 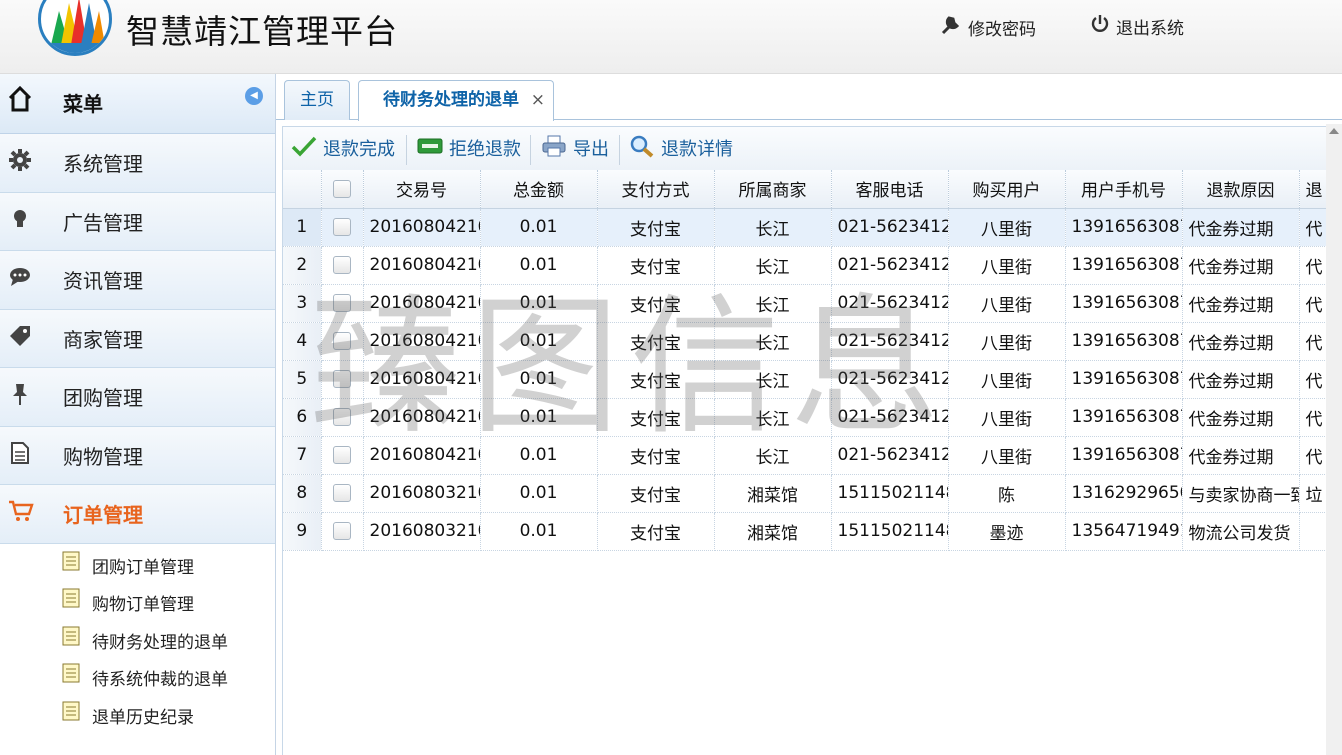 I want to click on submenu-finance-refunds: 待财务处理的退单, so click(x=137, y=638).